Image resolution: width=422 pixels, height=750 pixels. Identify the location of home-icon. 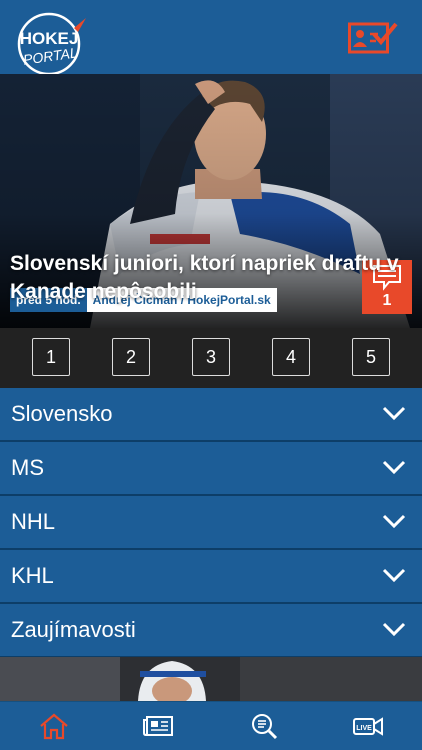
(54, 726).